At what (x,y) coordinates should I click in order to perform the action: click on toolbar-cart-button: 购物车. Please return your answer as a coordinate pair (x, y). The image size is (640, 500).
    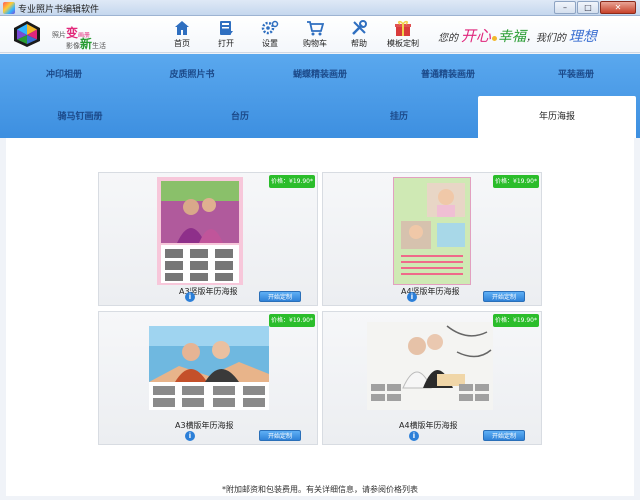
    Looking at the image, I should click on (315, 35).